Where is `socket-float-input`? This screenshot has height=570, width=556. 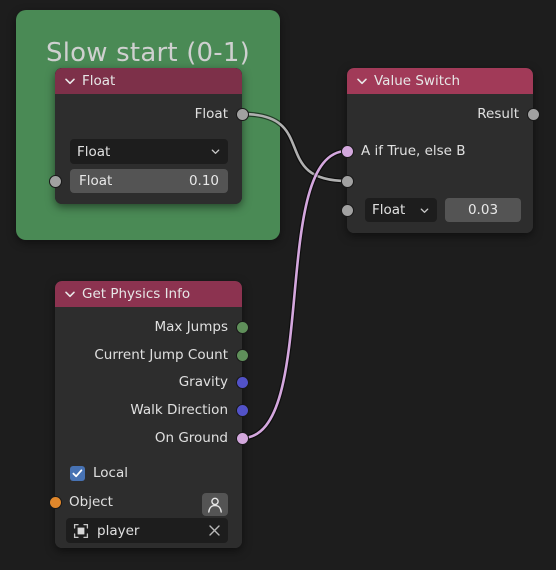
socket-float-input is located at coordinates (55, 181).